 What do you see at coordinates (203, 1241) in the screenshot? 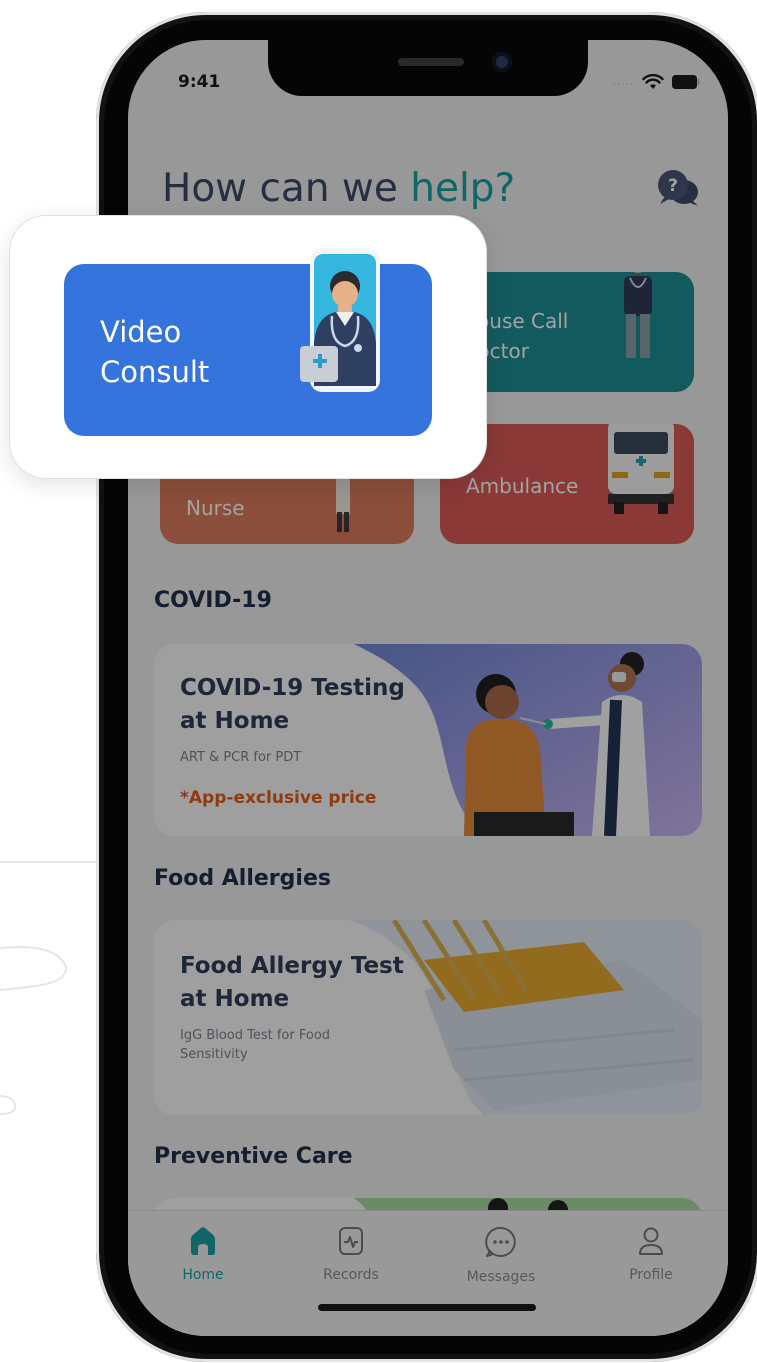
I see `home-icon` at bounding box center [203, 1241].